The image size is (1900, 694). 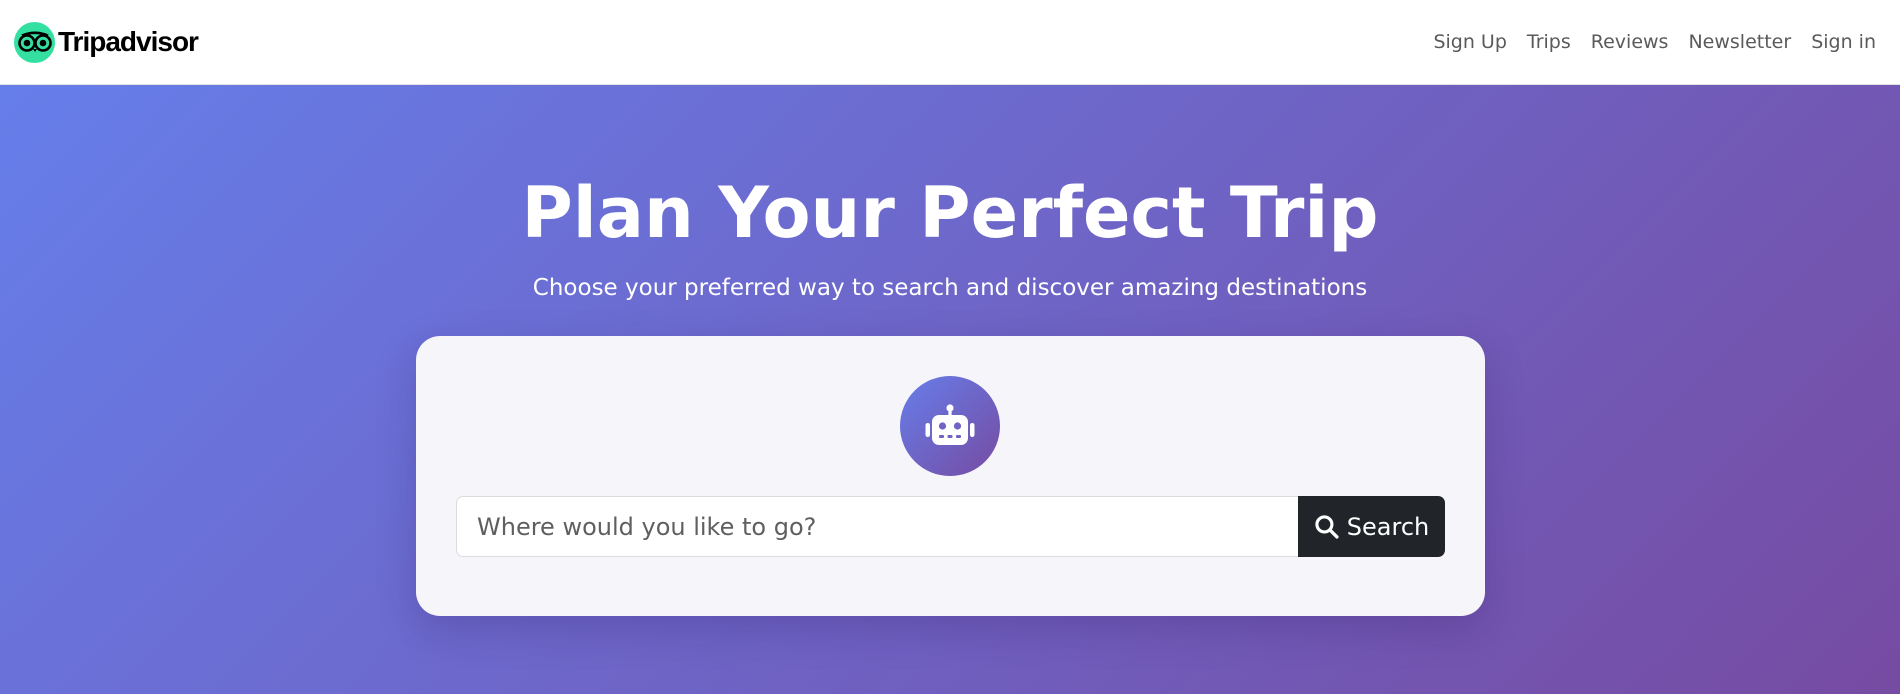 I want to click on nav-link-sign-in: Sign in, so click(x=1843, y=42).